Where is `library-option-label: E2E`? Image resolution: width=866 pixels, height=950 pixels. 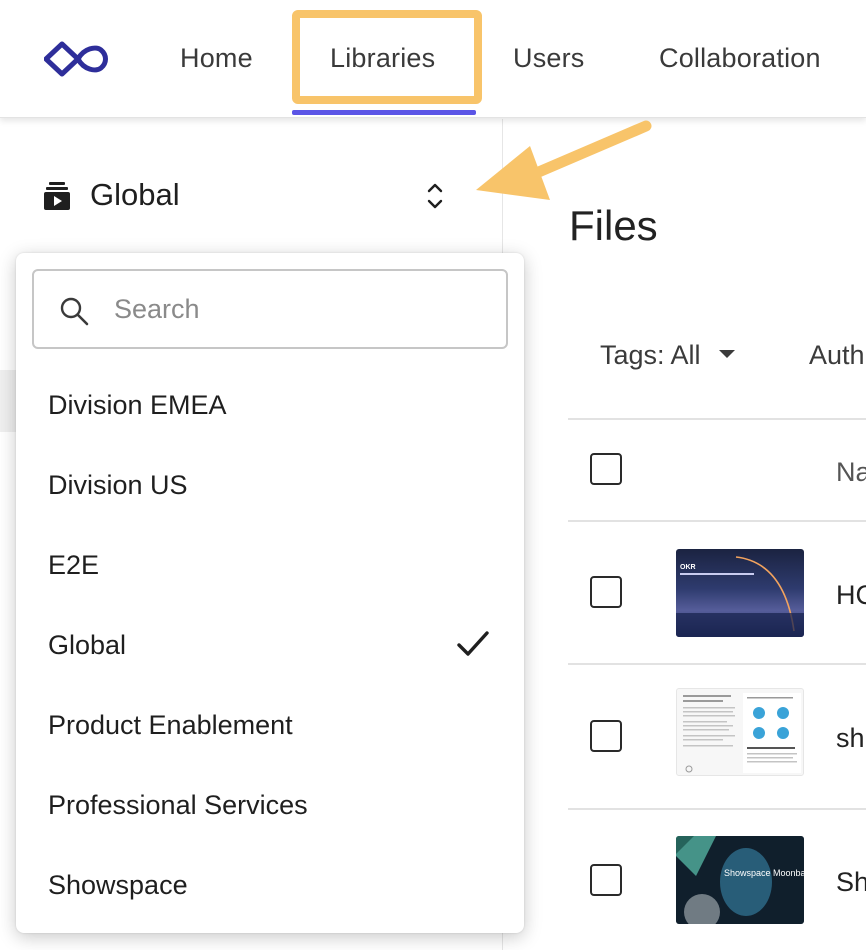
library-option-label: E2E is located at coordinates (74, 565).